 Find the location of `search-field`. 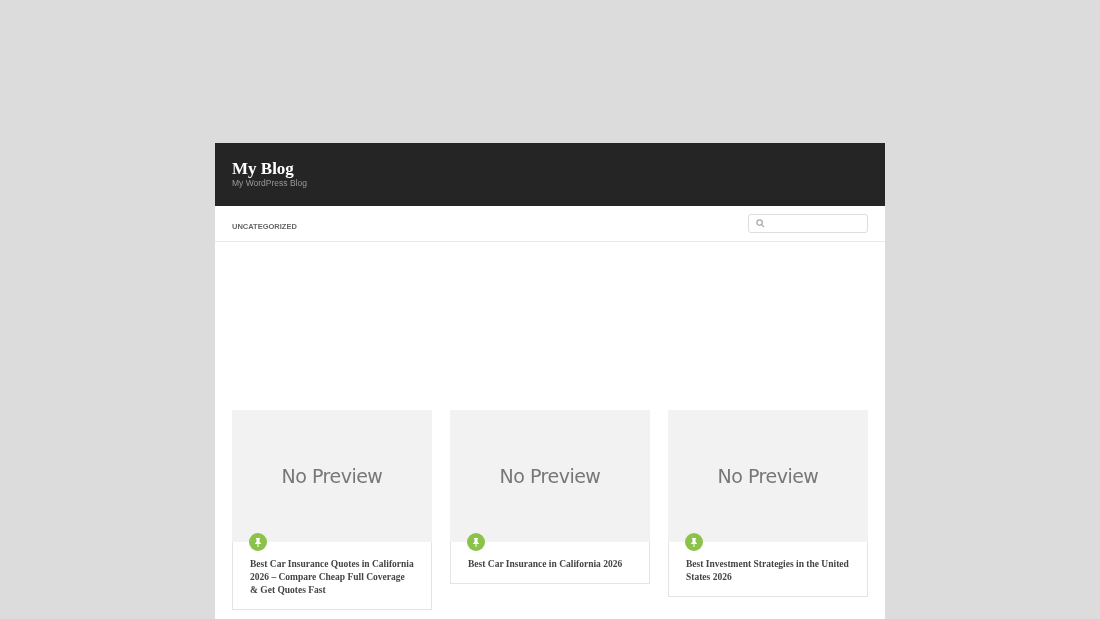

search-field is located at coordinates (808, 223).